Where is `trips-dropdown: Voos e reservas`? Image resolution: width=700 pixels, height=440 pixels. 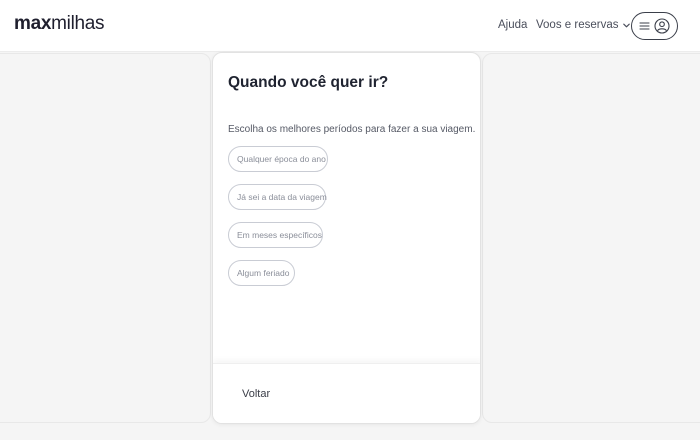 trips-dropdown: Voos e reservas is located at coordinates (583, 25).